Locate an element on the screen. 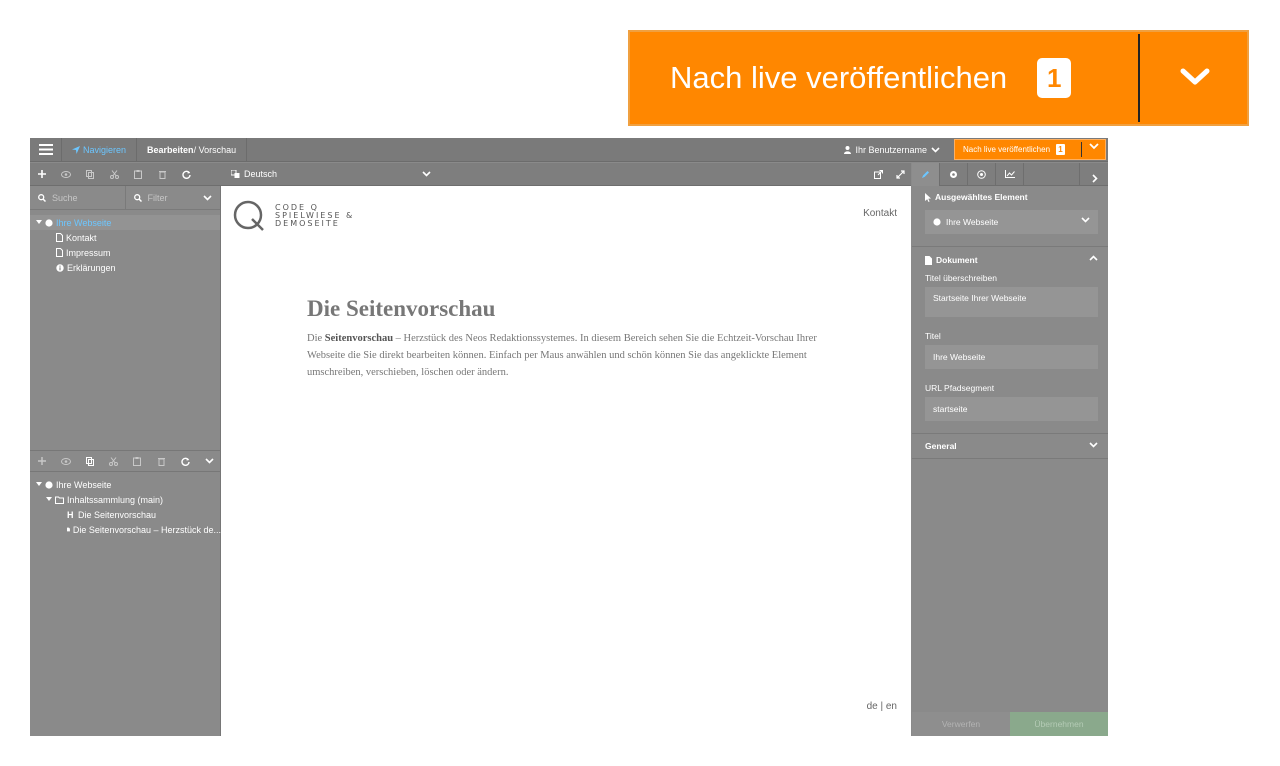  title-override-field: Startseite Ihrer Webseite is located at coordinates (1011, 302).